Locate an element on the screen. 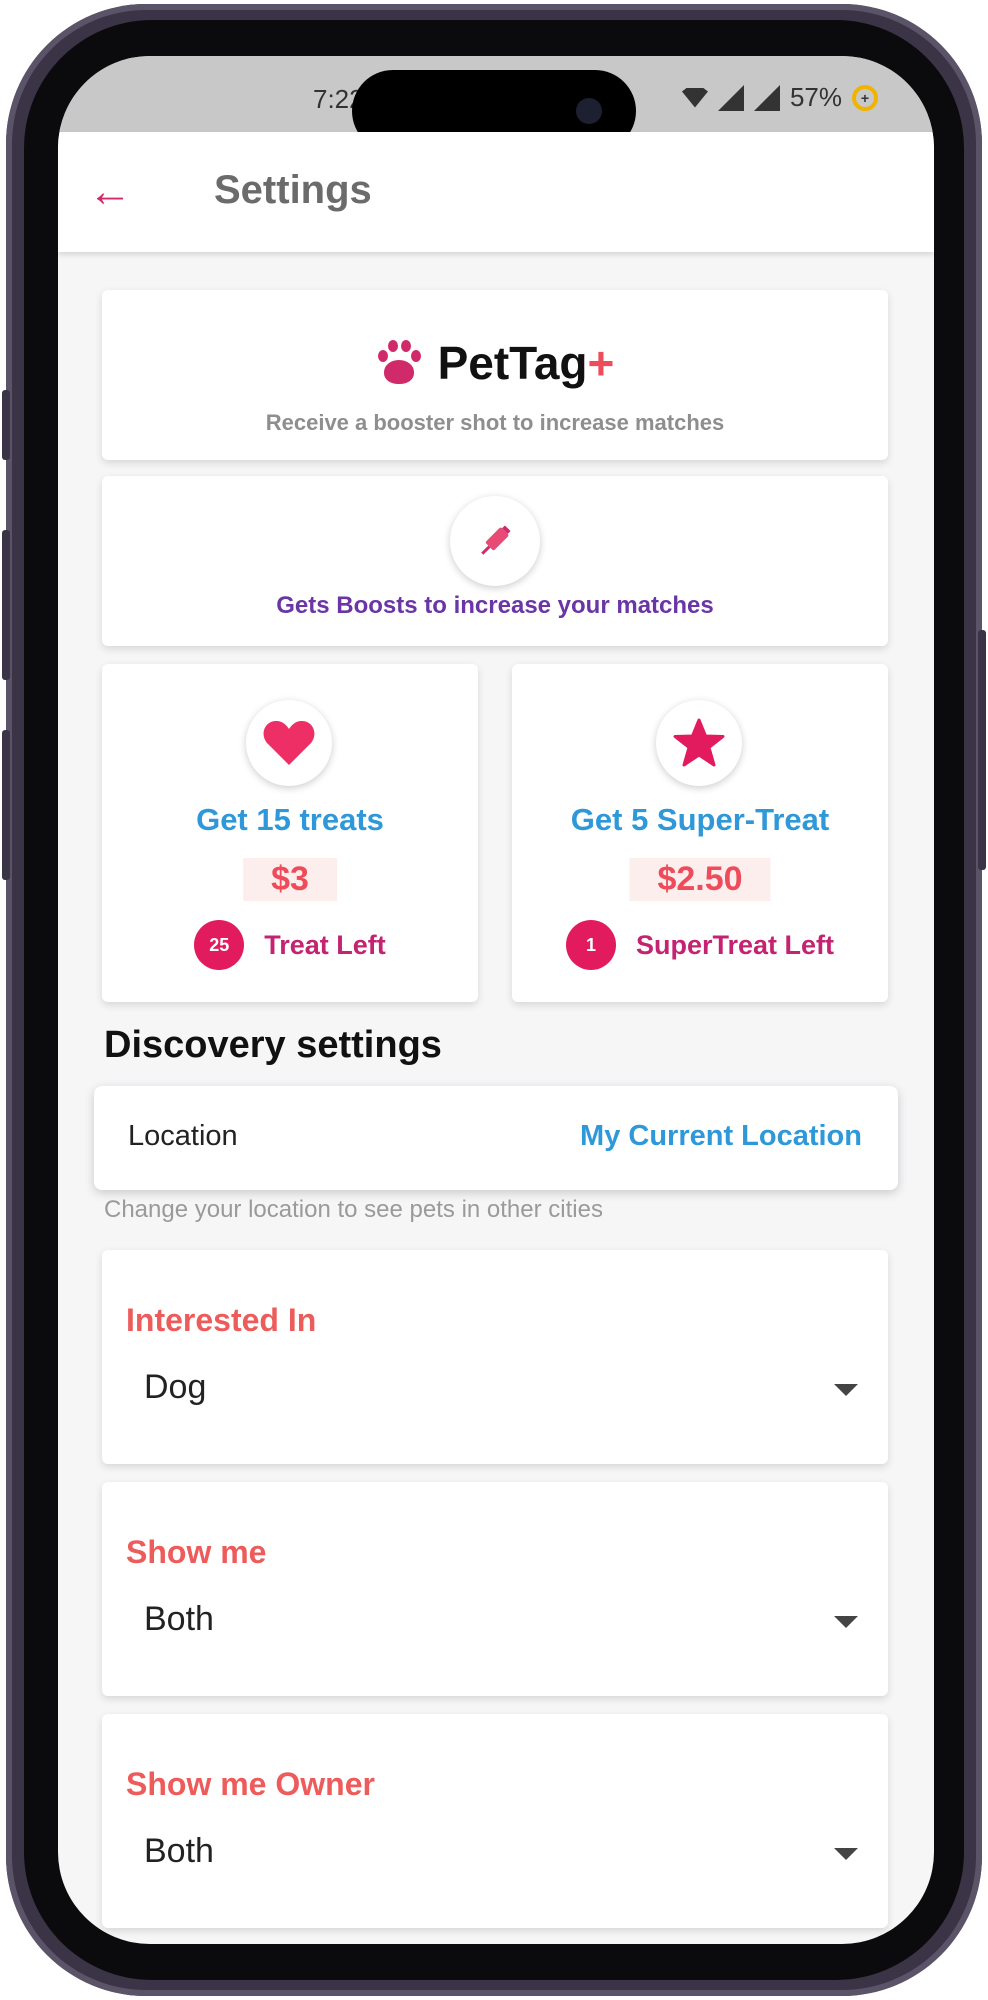 This screenshot has height=2000, width=988. super-treats-count-label: SuperTreat Left is located at coordinates (735, 944).